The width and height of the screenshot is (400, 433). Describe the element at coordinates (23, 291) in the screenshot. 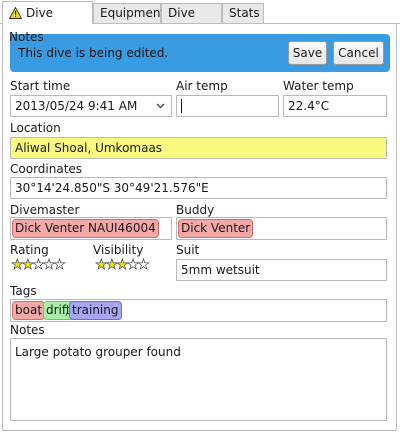

I see `tags-label: Tags` at that location.